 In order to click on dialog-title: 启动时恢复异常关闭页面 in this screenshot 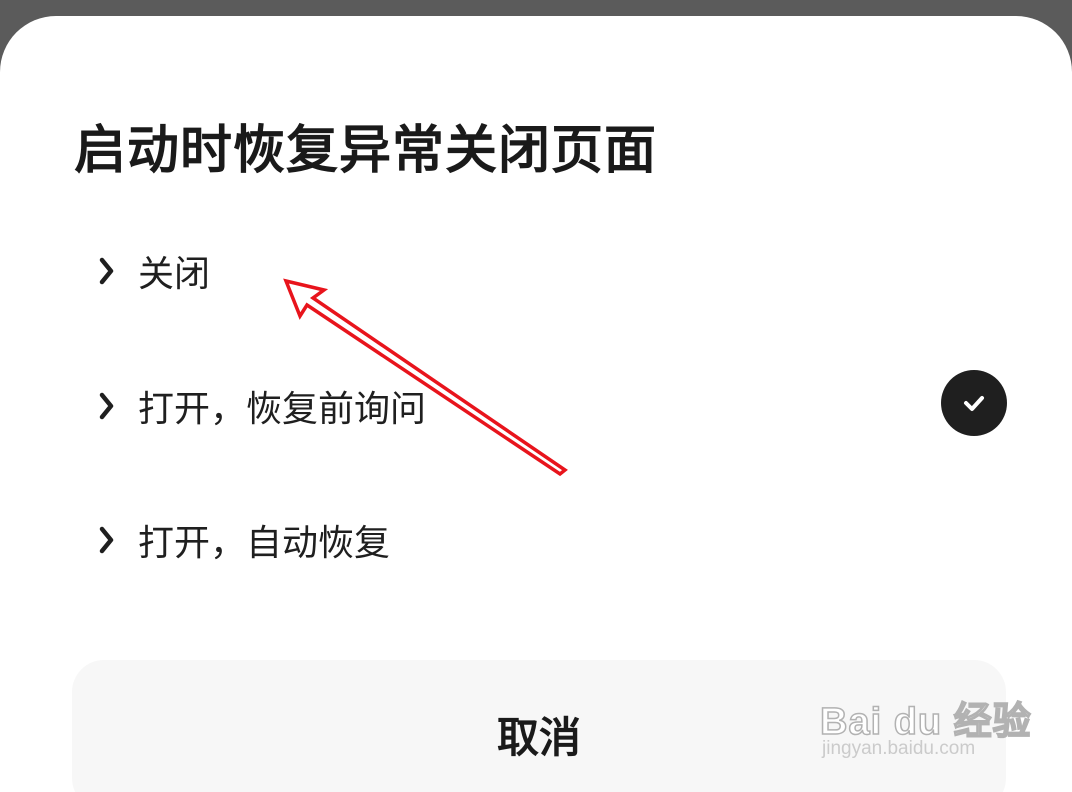, I will do `click(366, 151)`.